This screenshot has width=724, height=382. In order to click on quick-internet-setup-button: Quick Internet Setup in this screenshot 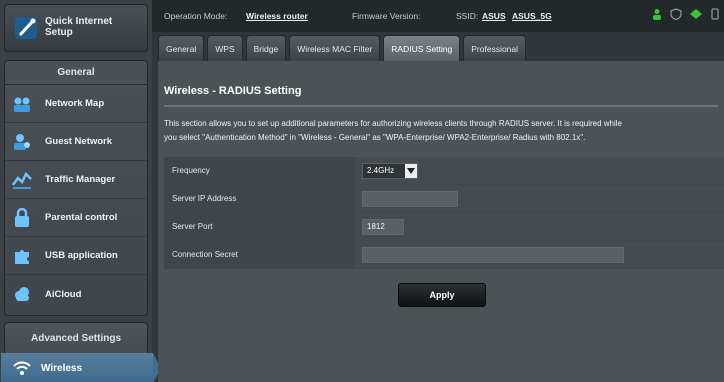, I will do `click(76, 28)`.